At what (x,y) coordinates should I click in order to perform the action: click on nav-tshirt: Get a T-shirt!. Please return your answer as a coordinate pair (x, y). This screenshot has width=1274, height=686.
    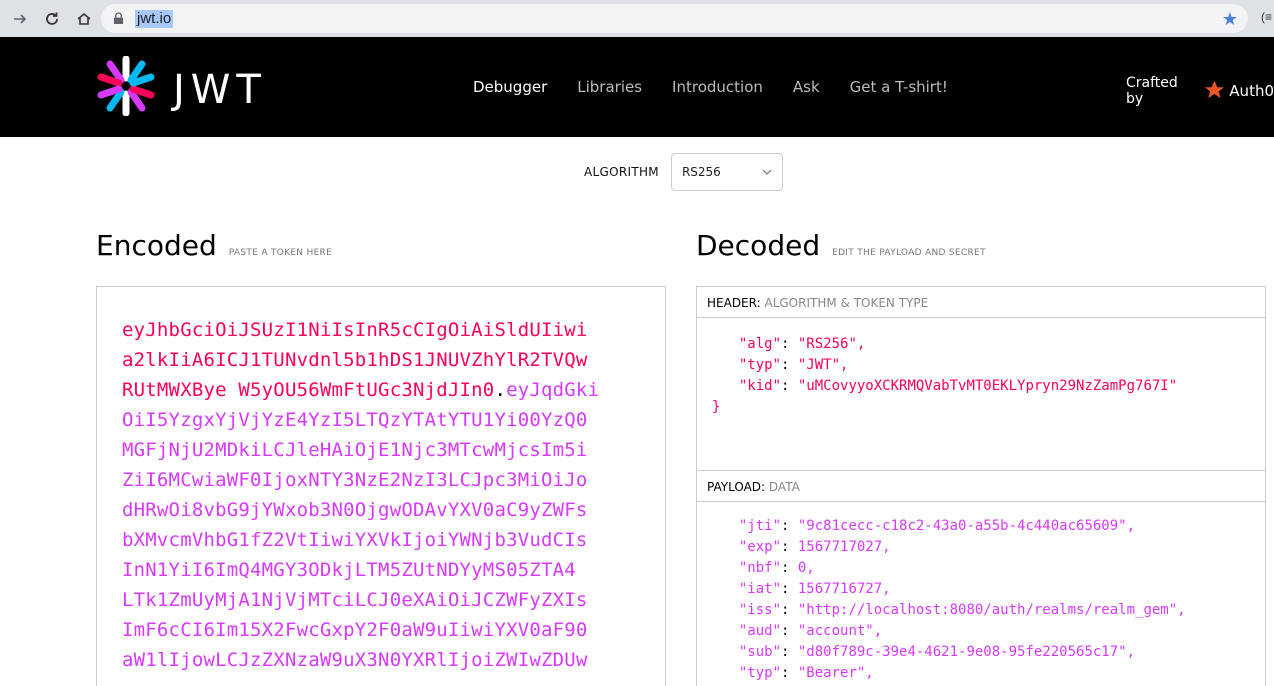
    Looking at the image, I should click on (899, 87).